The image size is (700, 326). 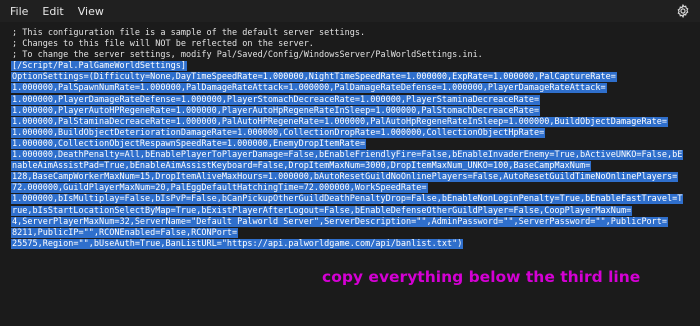 I want to click on menu-view: View, so click(x=91, y=11).